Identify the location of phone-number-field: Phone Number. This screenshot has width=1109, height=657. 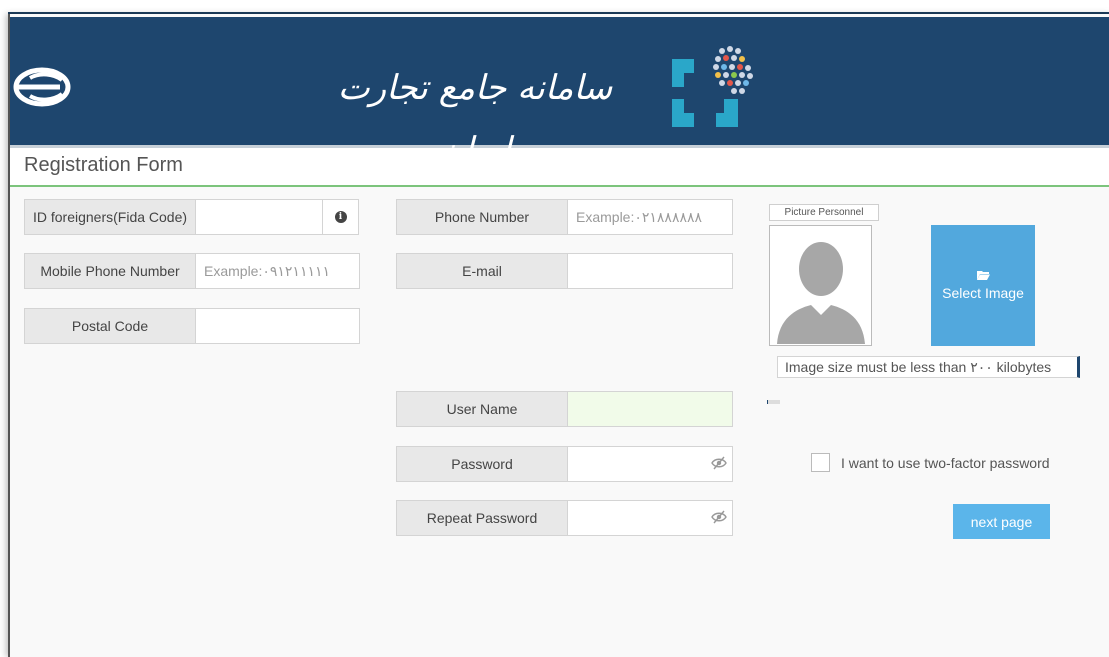
(564, 217).